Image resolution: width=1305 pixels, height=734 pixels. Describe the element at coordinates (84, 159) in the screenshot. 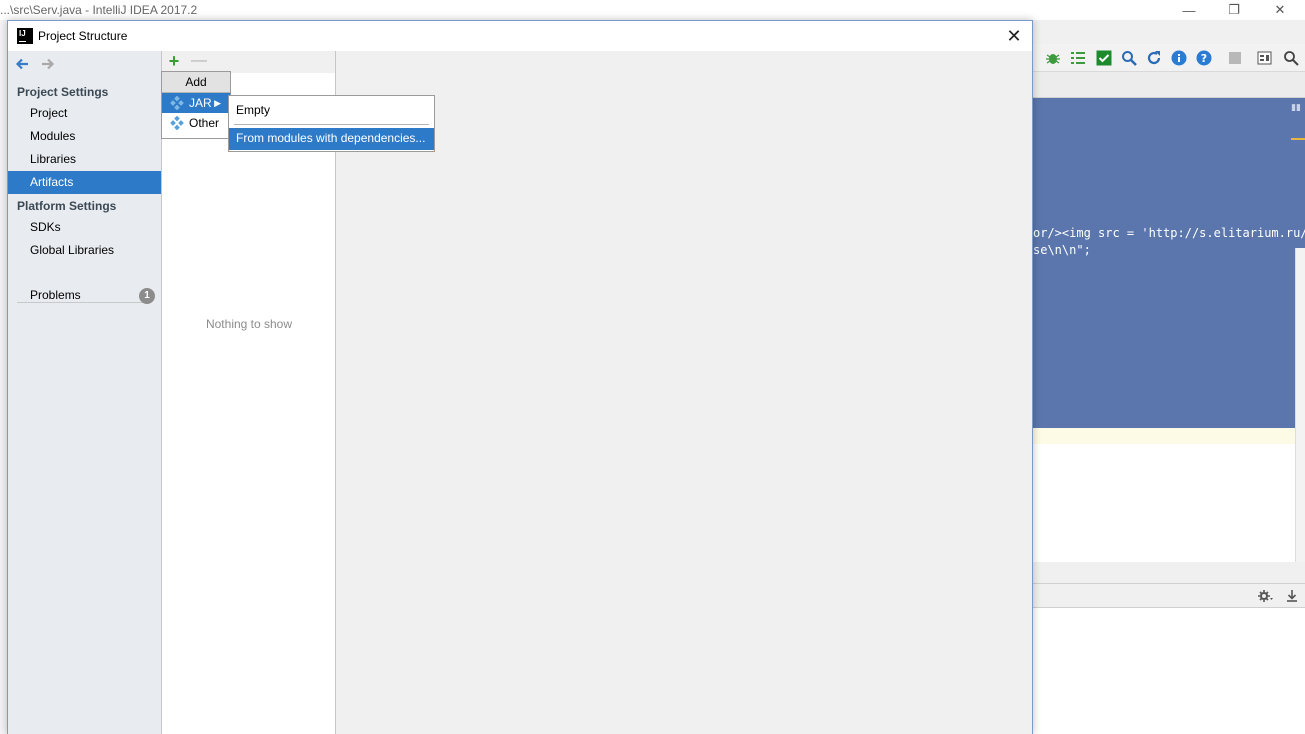

I see `nav-item-libraries: Libraries` at that location.